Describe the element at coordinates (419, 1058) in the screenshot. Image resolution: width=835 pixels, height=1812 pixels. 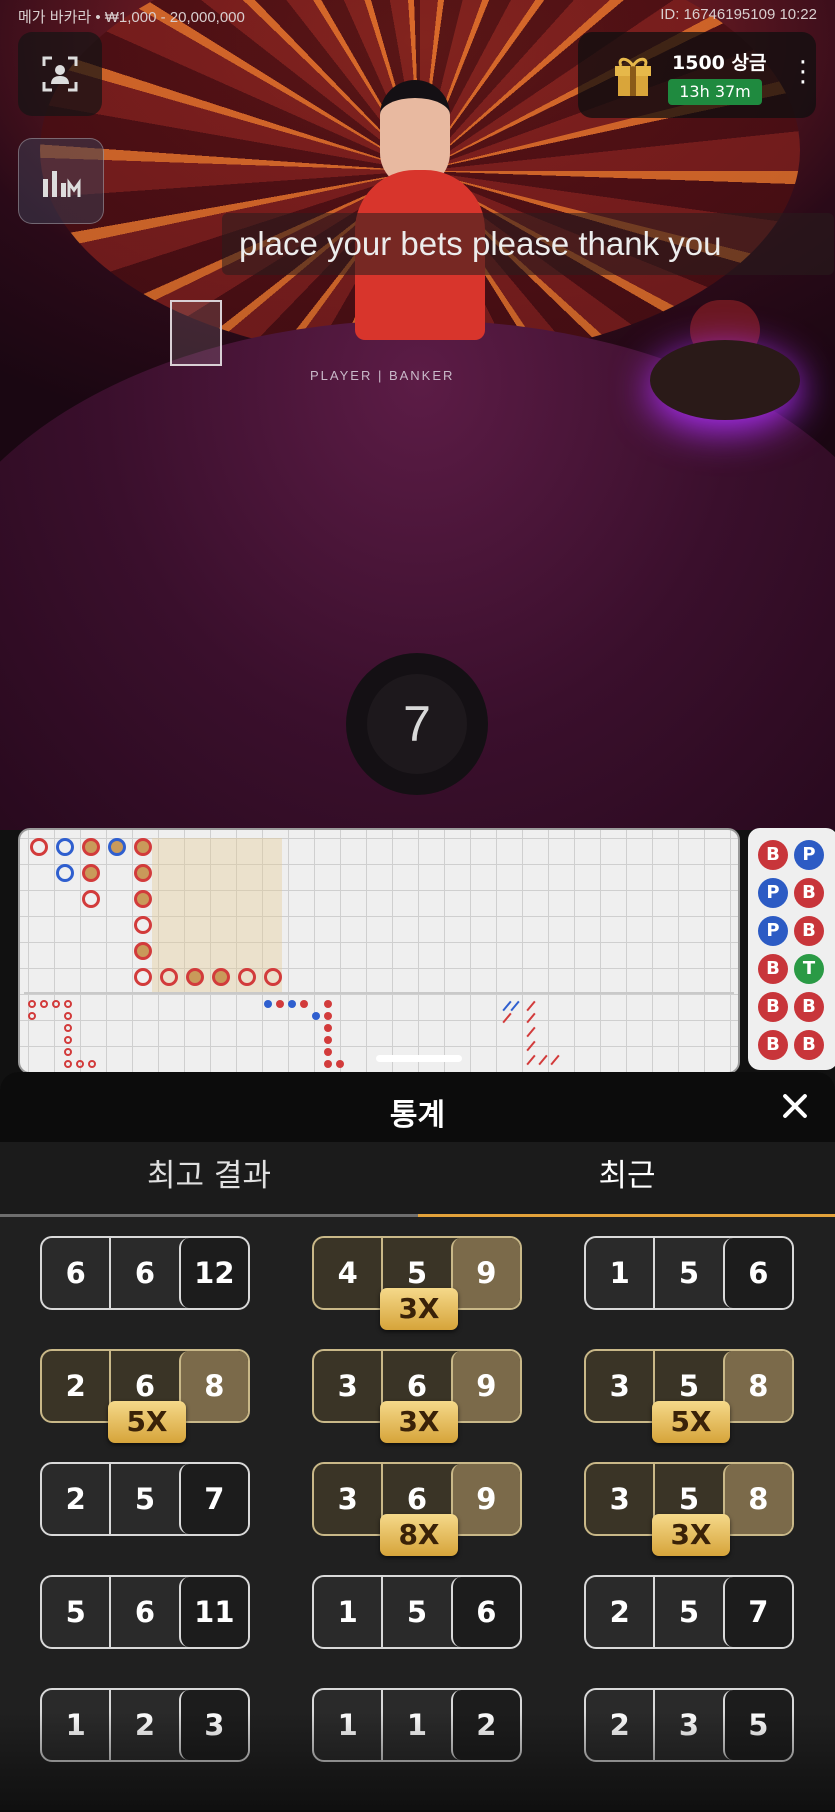
I see `drag-handle` at that location.